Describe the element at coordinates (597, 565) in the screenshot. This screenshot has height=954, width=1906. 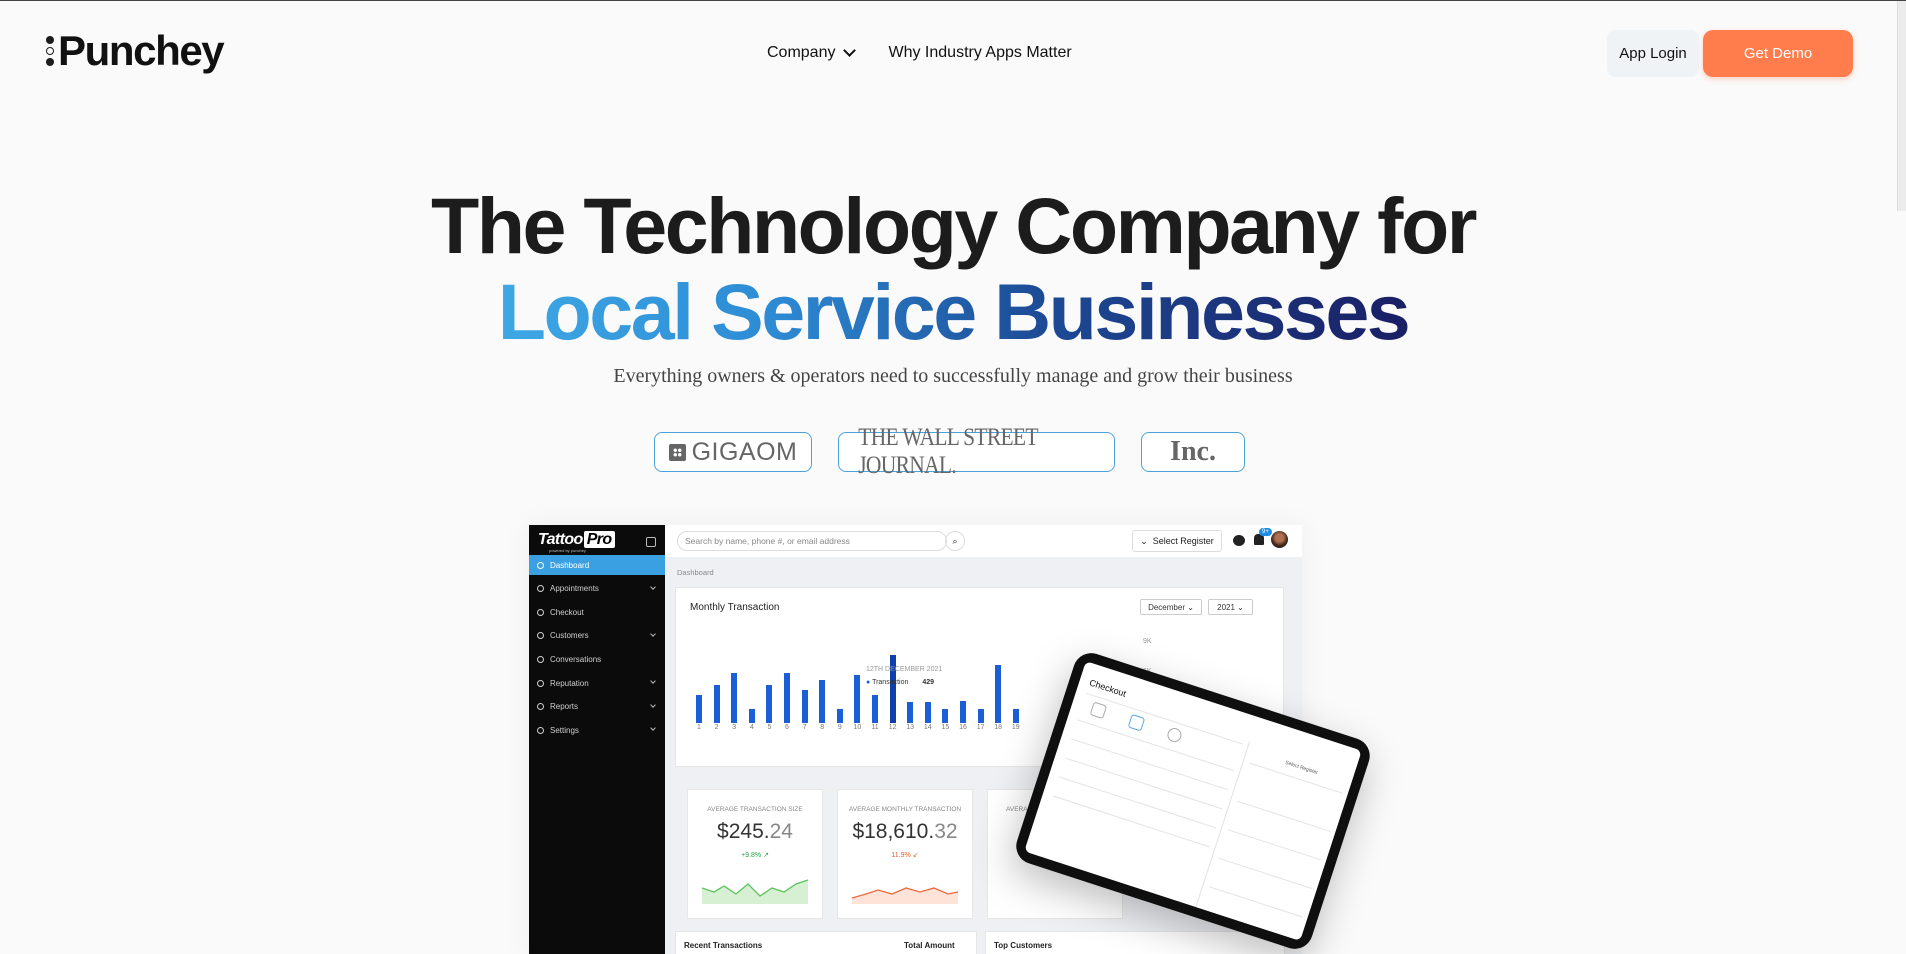
I see `sidebar-item-dashboard: Dashboard` at that location.